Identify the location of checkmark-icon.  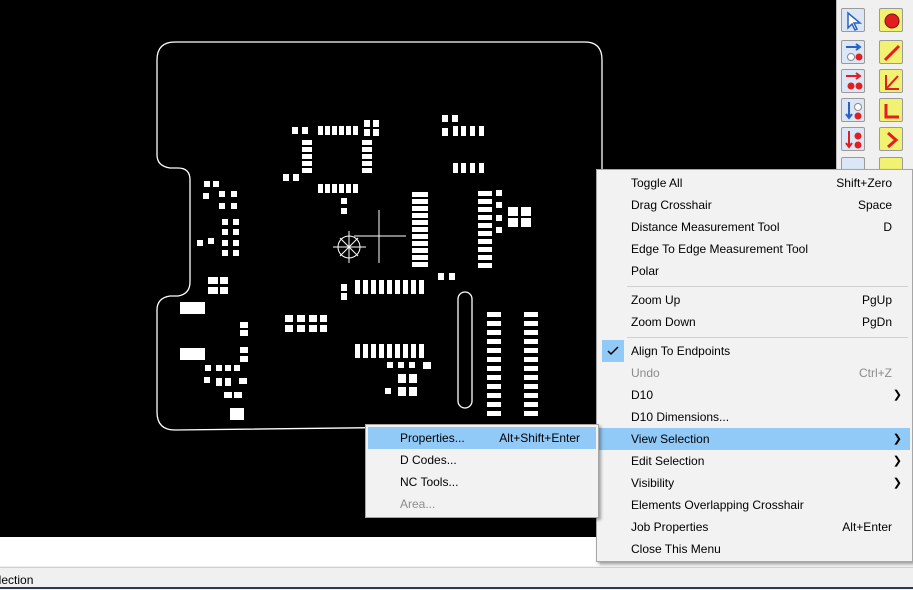
(613, 351).